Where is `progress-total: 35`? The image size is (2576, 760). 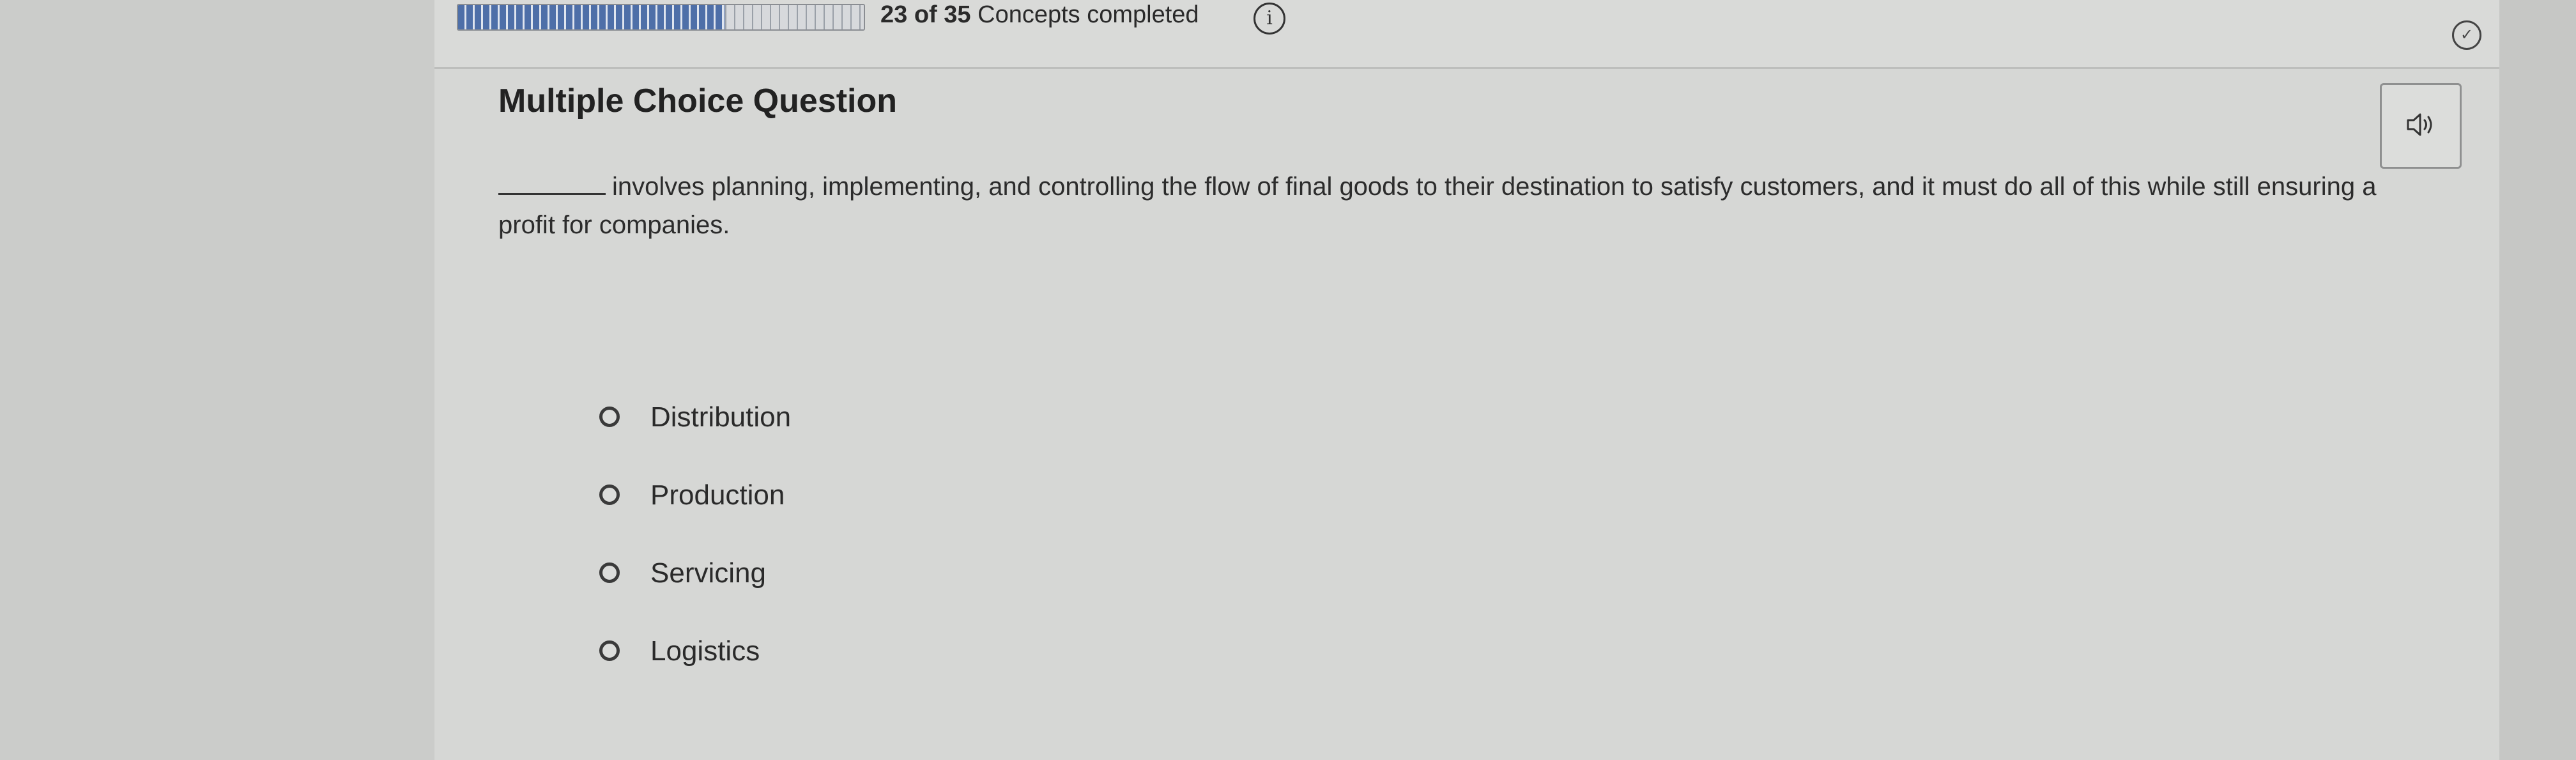
progress-total: 35 is located at coordinates (957, 14).